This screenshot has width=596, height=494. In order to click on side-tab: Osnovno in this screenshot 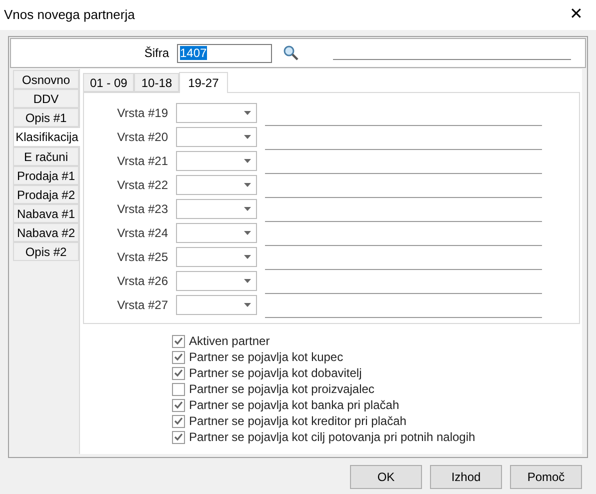, I will do `click(46, 79)`.